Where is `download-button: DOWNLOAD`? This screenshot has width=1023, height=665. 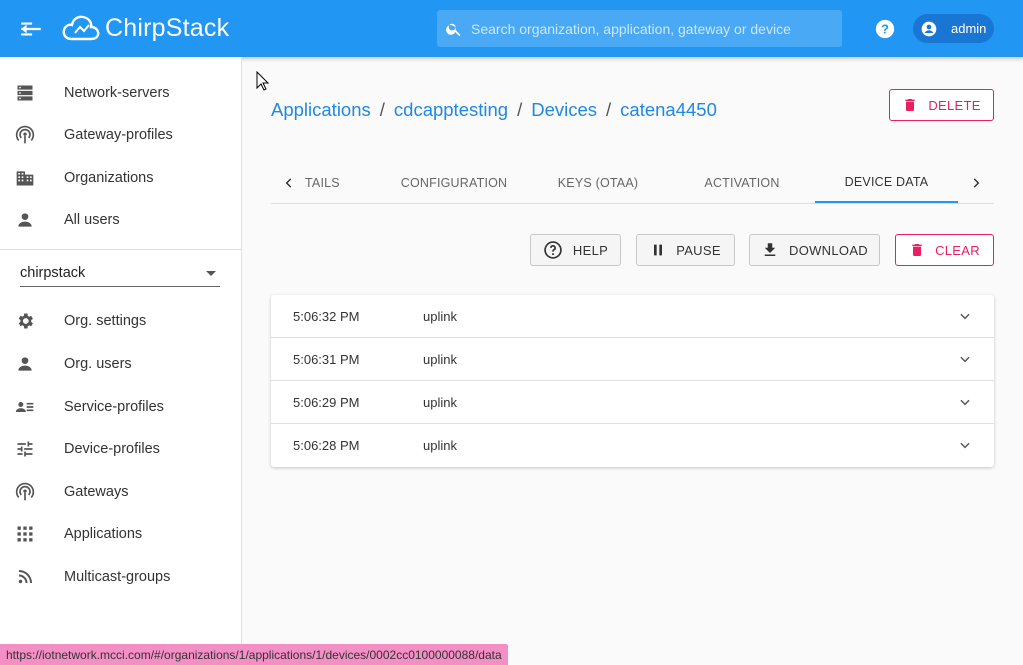
download-button: DOWNLOAD is located at coordinates (814, 250).